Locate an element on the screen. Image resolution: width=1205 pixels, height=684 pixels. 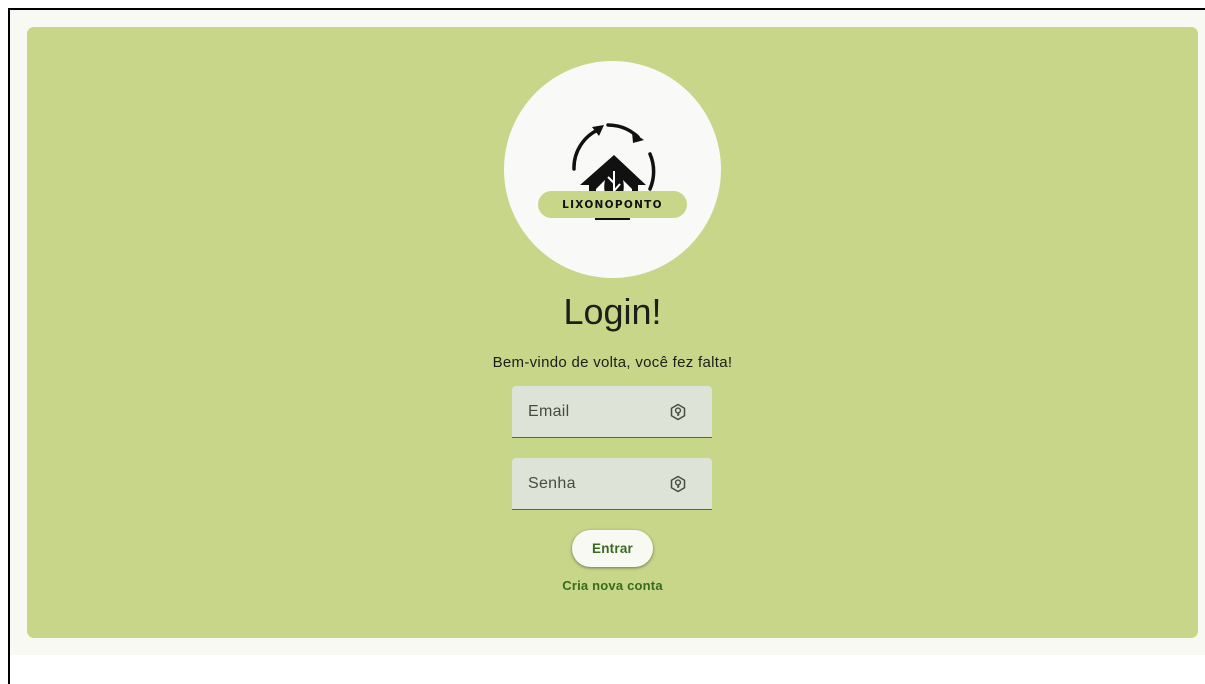
recycle-house-leaf-logo-icon is located at coordinates (614, 168).